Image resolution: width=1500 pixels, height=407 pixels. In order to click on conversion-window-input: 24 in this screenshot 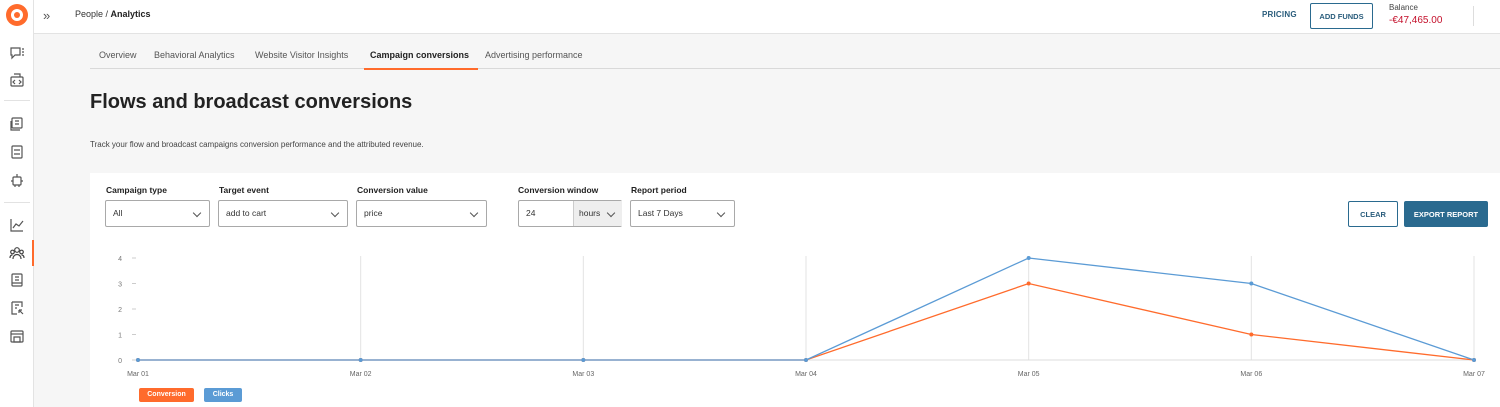, I will do `click(530, 213)`.